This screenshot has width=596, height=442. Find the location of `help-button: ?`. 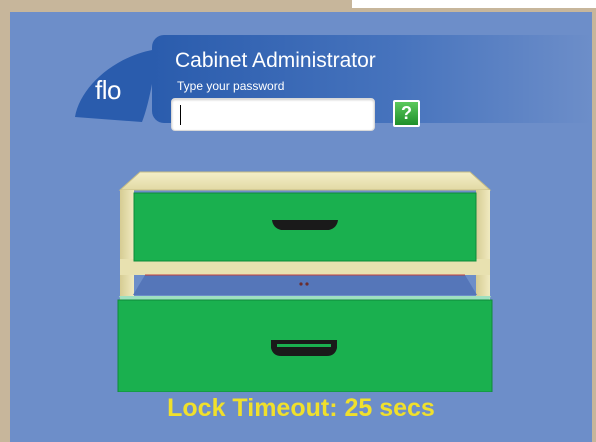

help-button: ? is located at coordinates (406, 113).